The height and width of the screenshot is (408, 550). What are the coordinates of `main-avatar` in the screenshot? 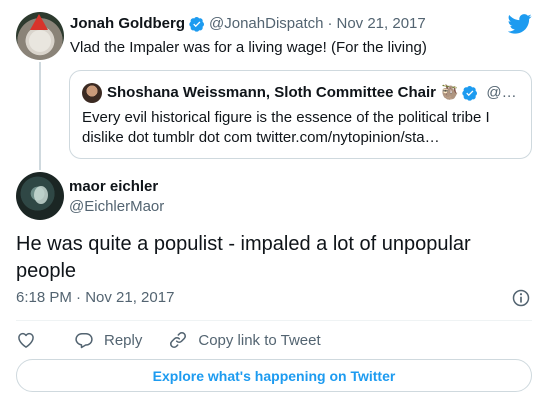 It's located at (40, 196).